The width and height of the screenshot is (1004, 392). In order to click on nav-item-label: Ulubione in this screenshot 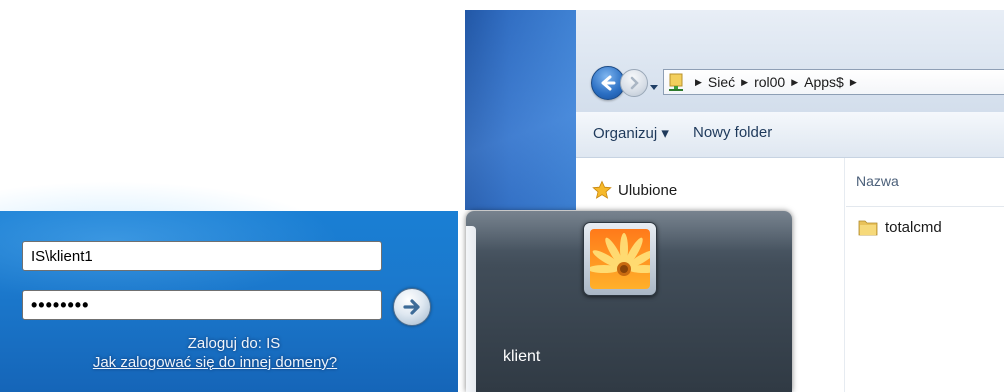, I will do `click(648, 190)`.